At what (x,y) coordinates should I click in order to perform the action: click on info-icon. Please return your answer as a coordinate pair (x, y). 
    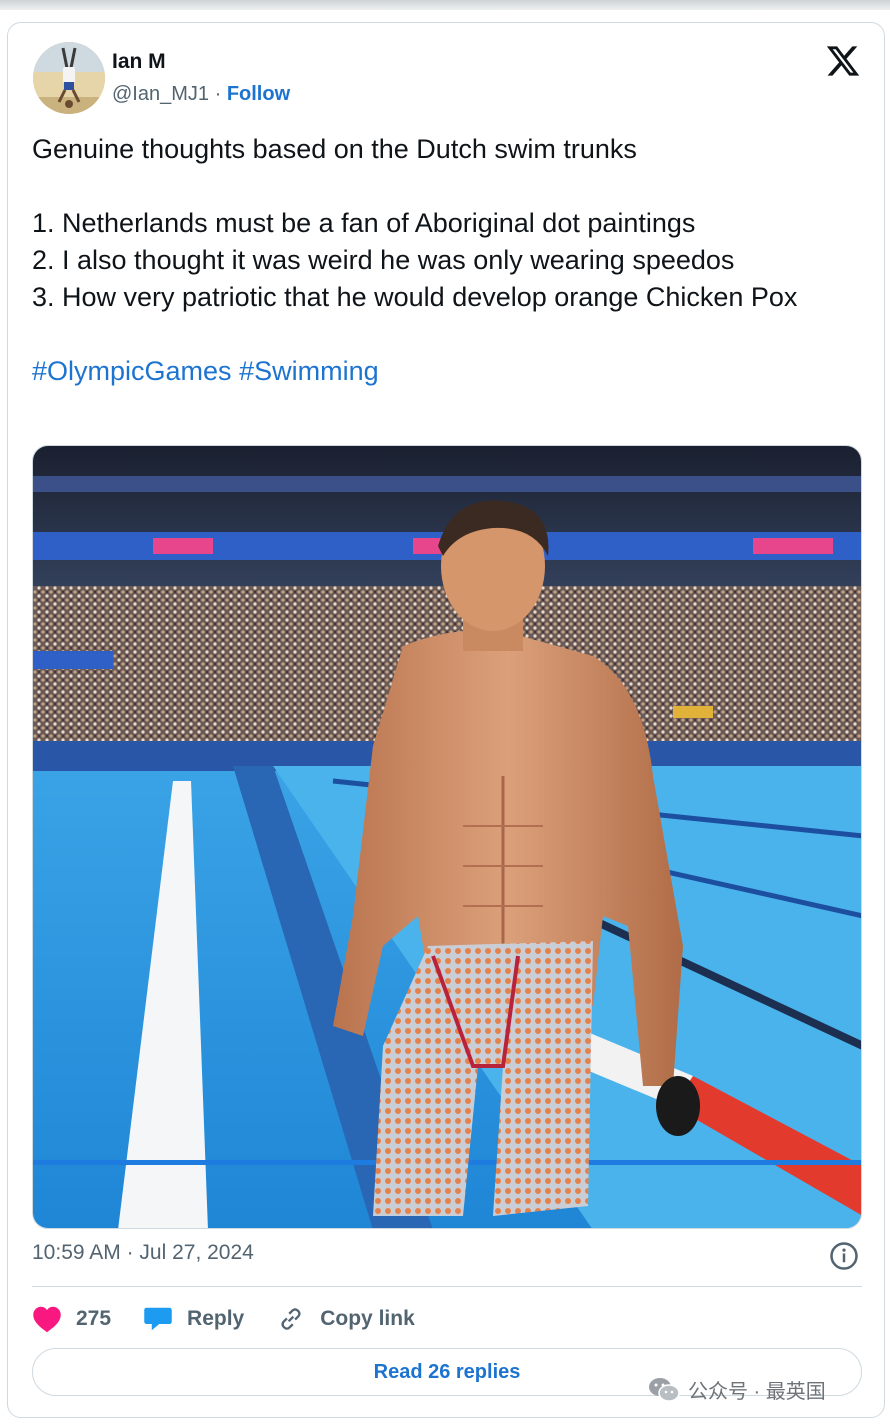
    Looking at the image, I should click on (844, 1256).